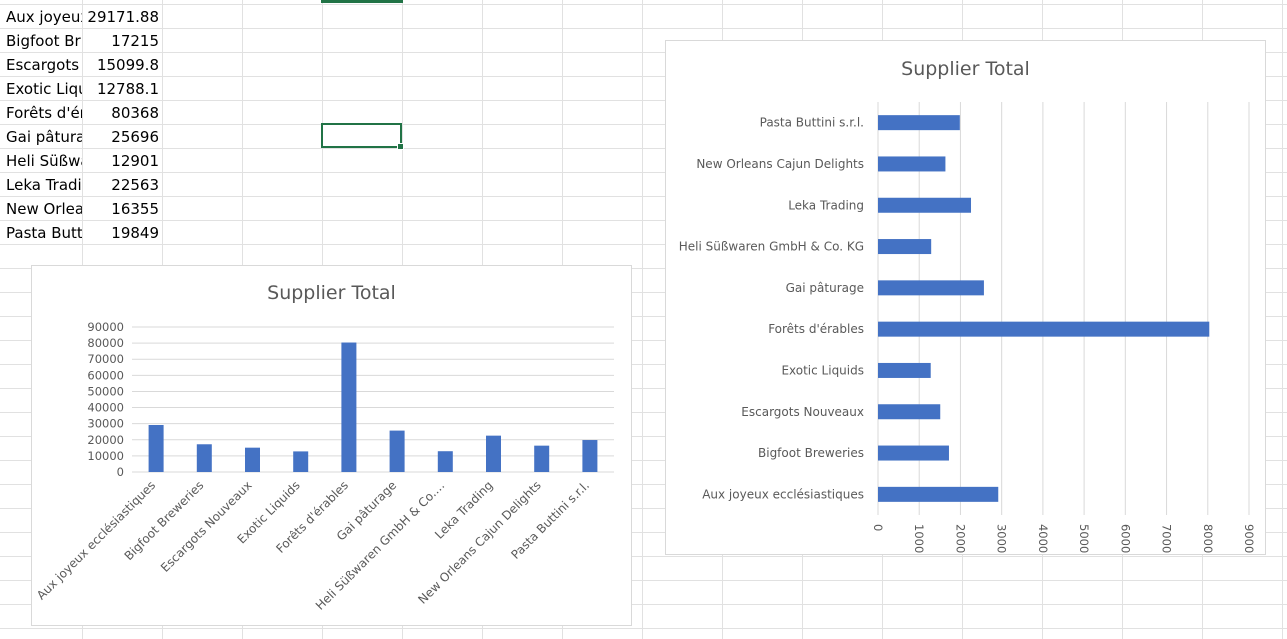 Image resolution: width=1287 pixels, height=639 pixels. What do you see at coordinates (105, 359) in the screenshot?
I see `y-tick-label: 70000` at bounding box center [105, 359].